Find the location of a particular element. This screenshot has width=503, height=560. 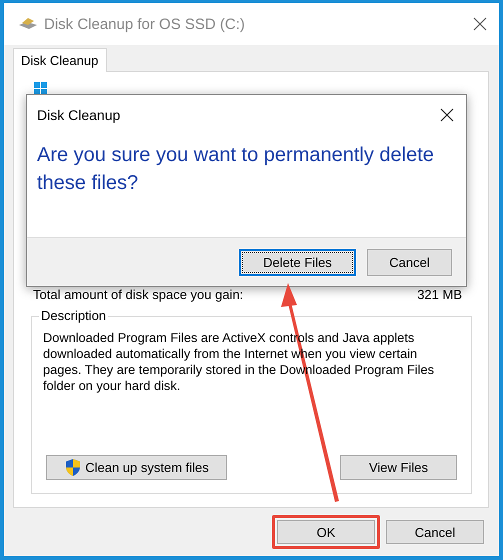

view-files-button: View Files is located at coordinates (398, 467).